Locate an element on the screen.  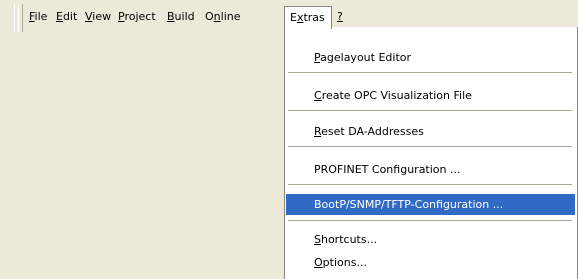
menu-edit: Edit is located at coordinates (66, 16).